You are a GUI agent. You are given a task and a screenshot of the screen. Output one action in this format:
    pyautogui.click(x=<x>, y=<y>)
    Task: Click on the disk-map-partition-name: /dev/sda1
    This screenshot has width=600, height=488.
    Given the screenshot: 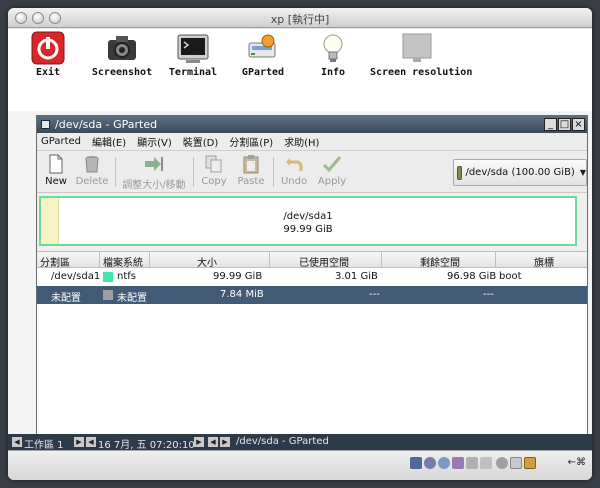 What is the action you would take?
    pyautogui.click(x=308, y=216)
    